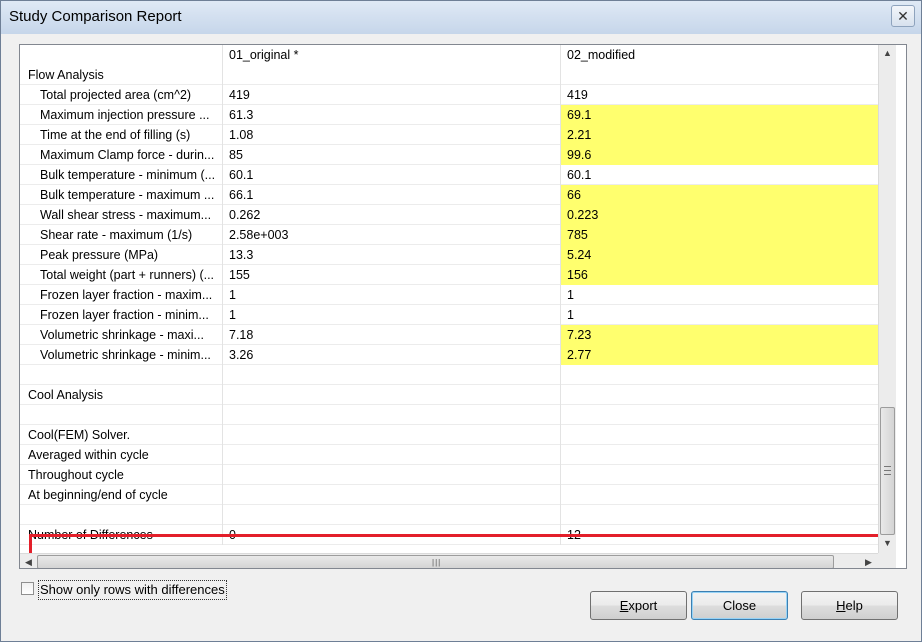  Describe the element at coordinates (392, 215) in the screenshot. I see `original-value: 0.262` at that location.